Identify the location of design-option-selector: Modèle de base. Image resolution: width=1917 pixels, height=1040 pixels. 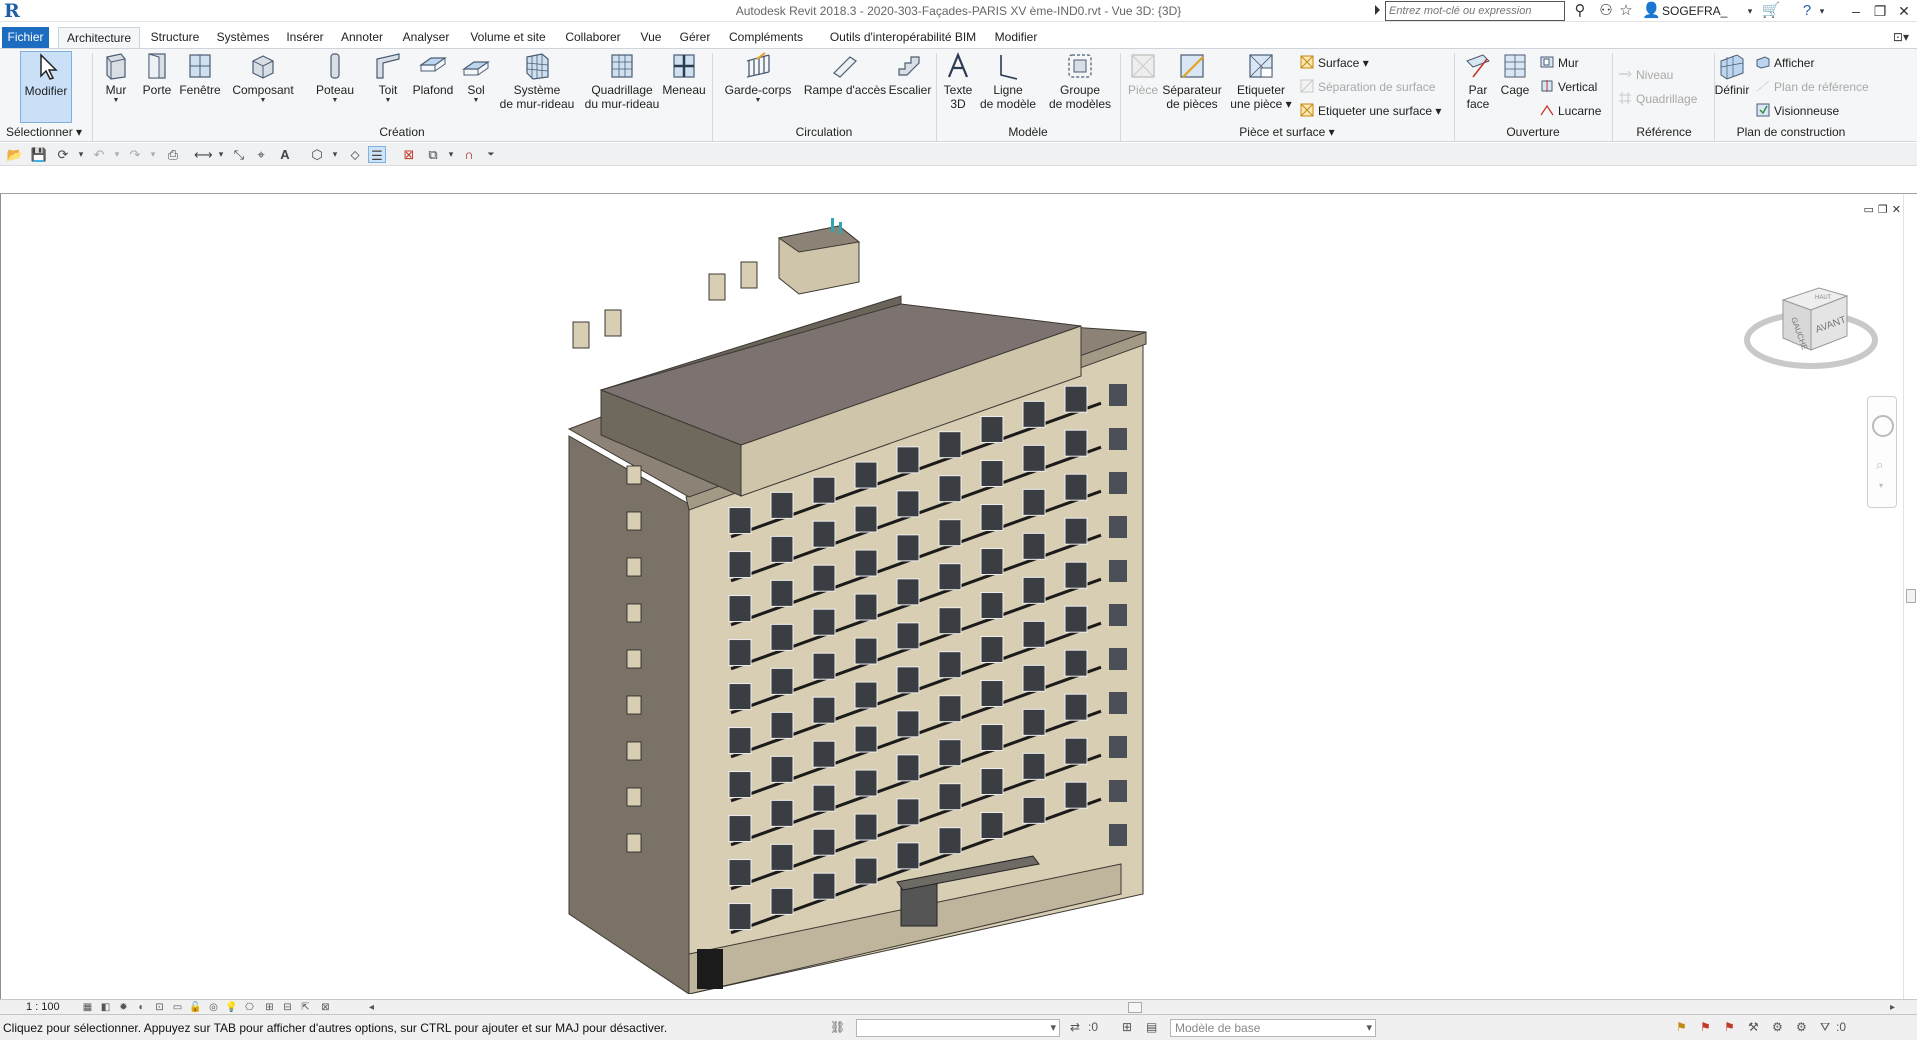
(1273, 1028).